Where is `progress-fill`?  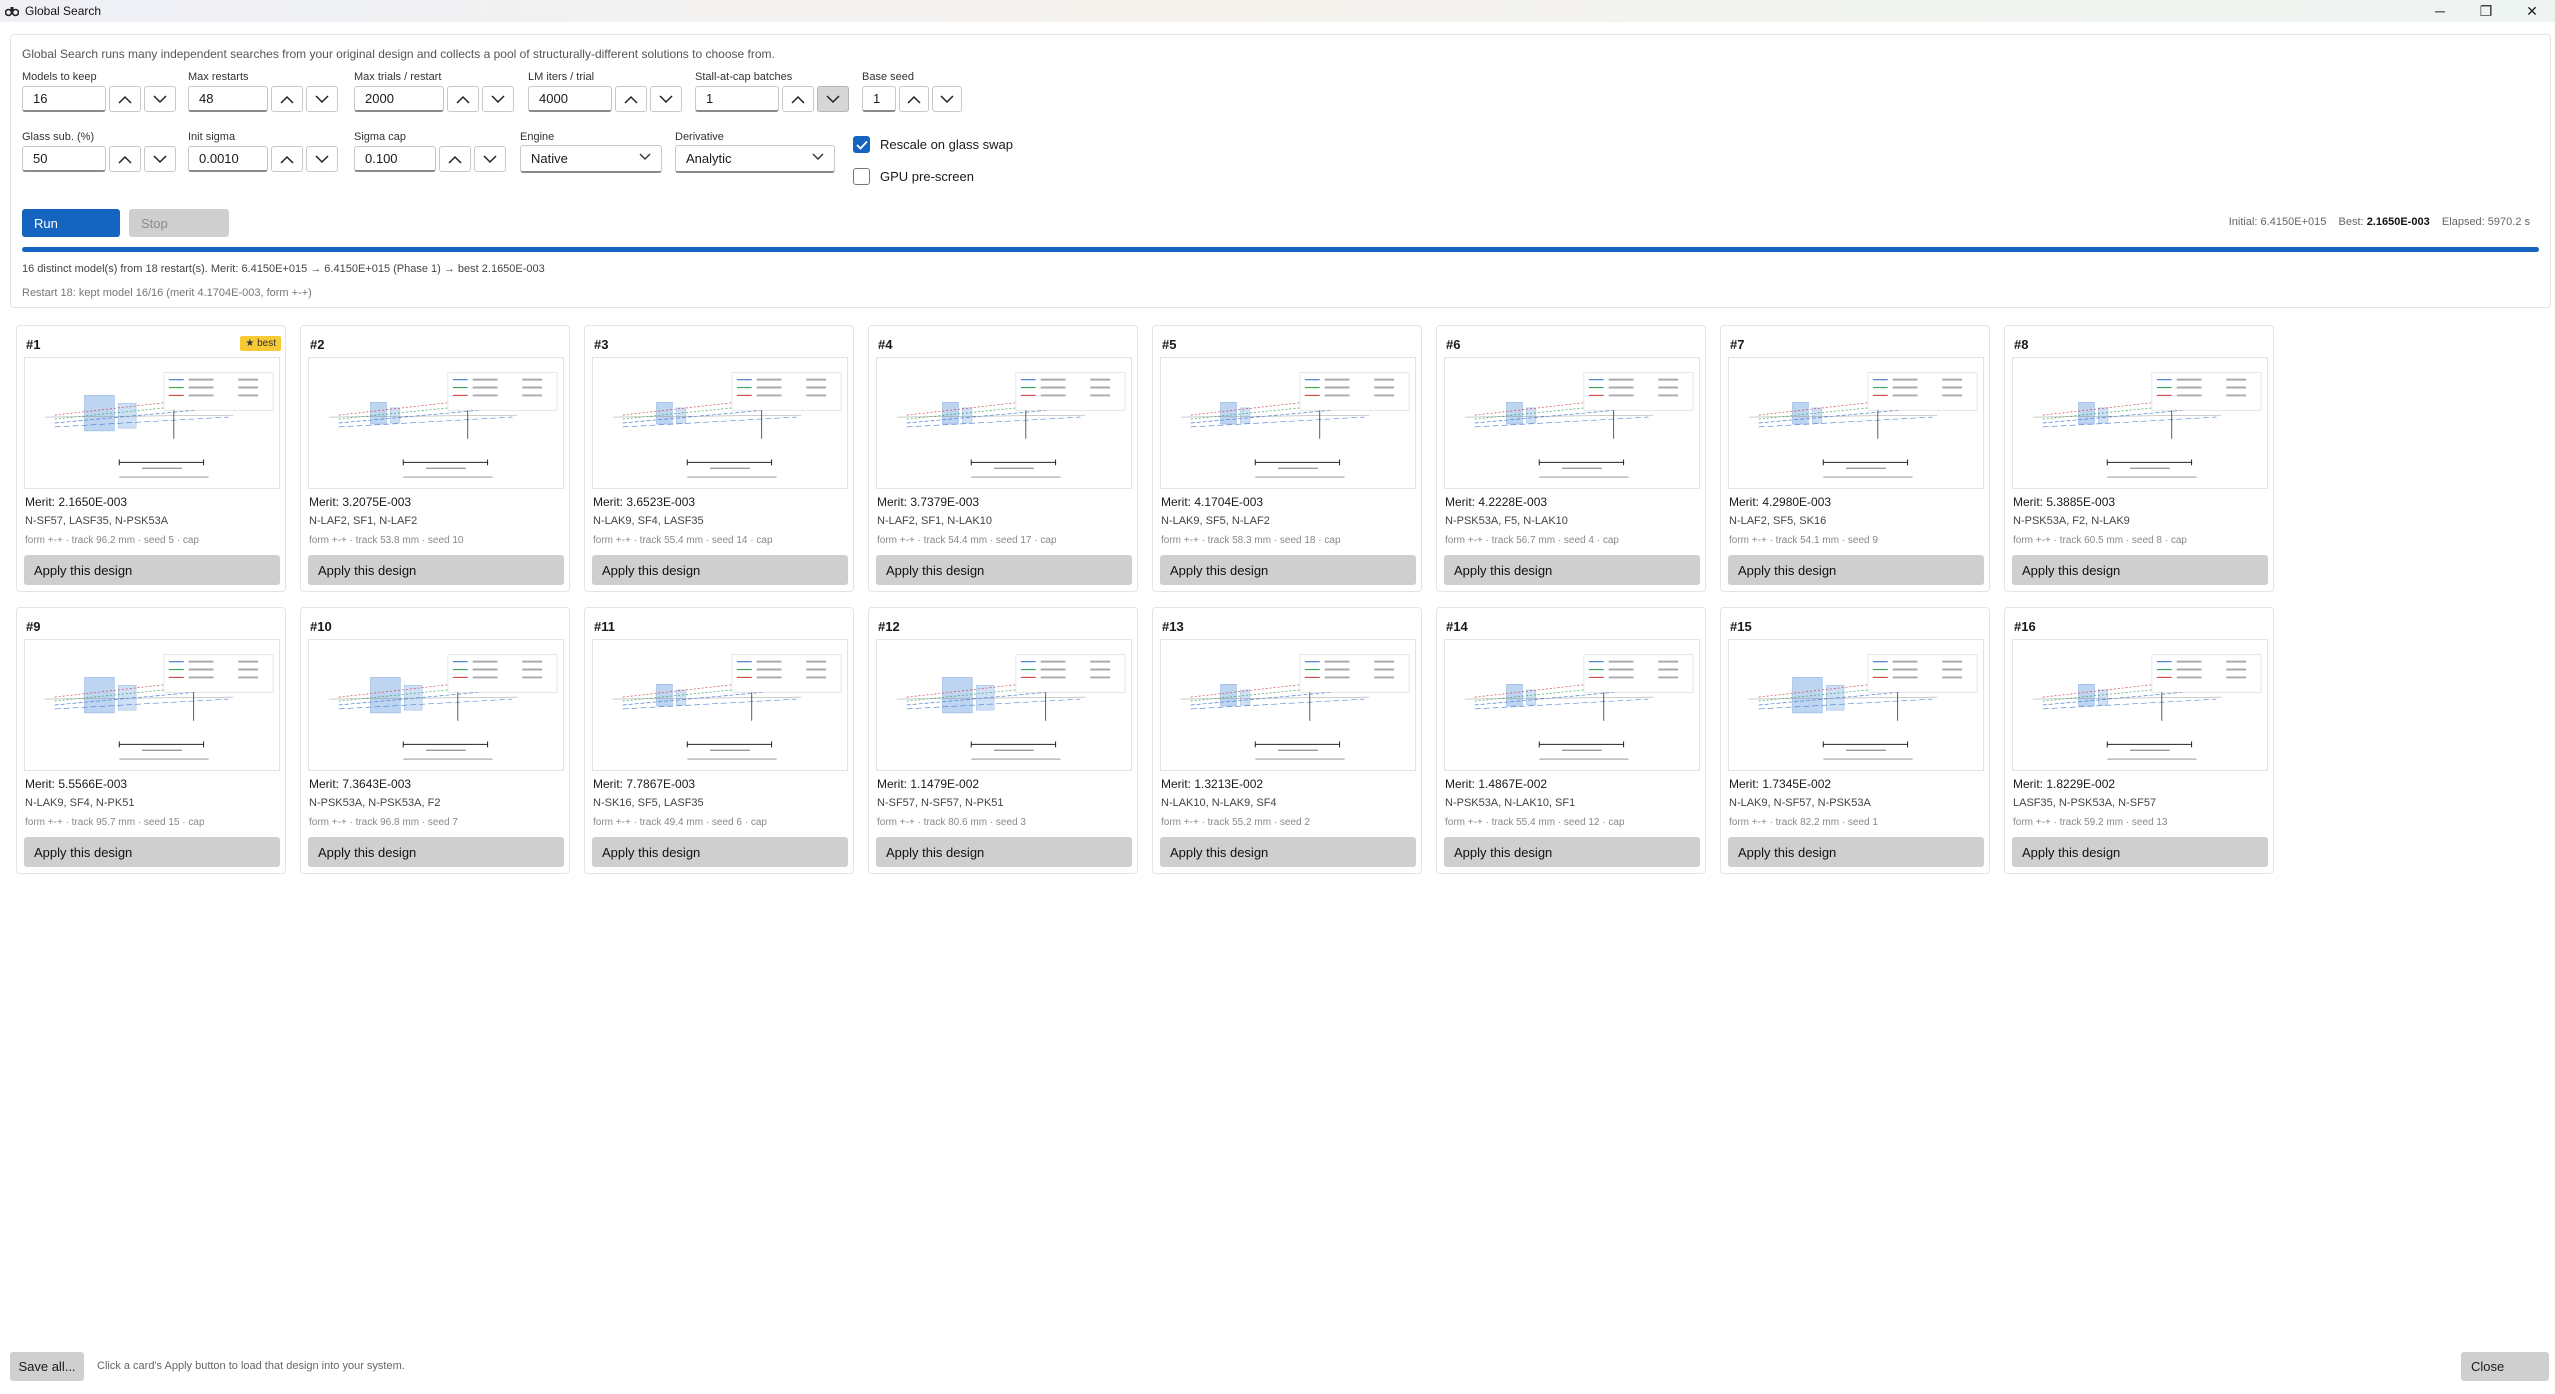 progress-fill is located at coordinates (1280, 249).